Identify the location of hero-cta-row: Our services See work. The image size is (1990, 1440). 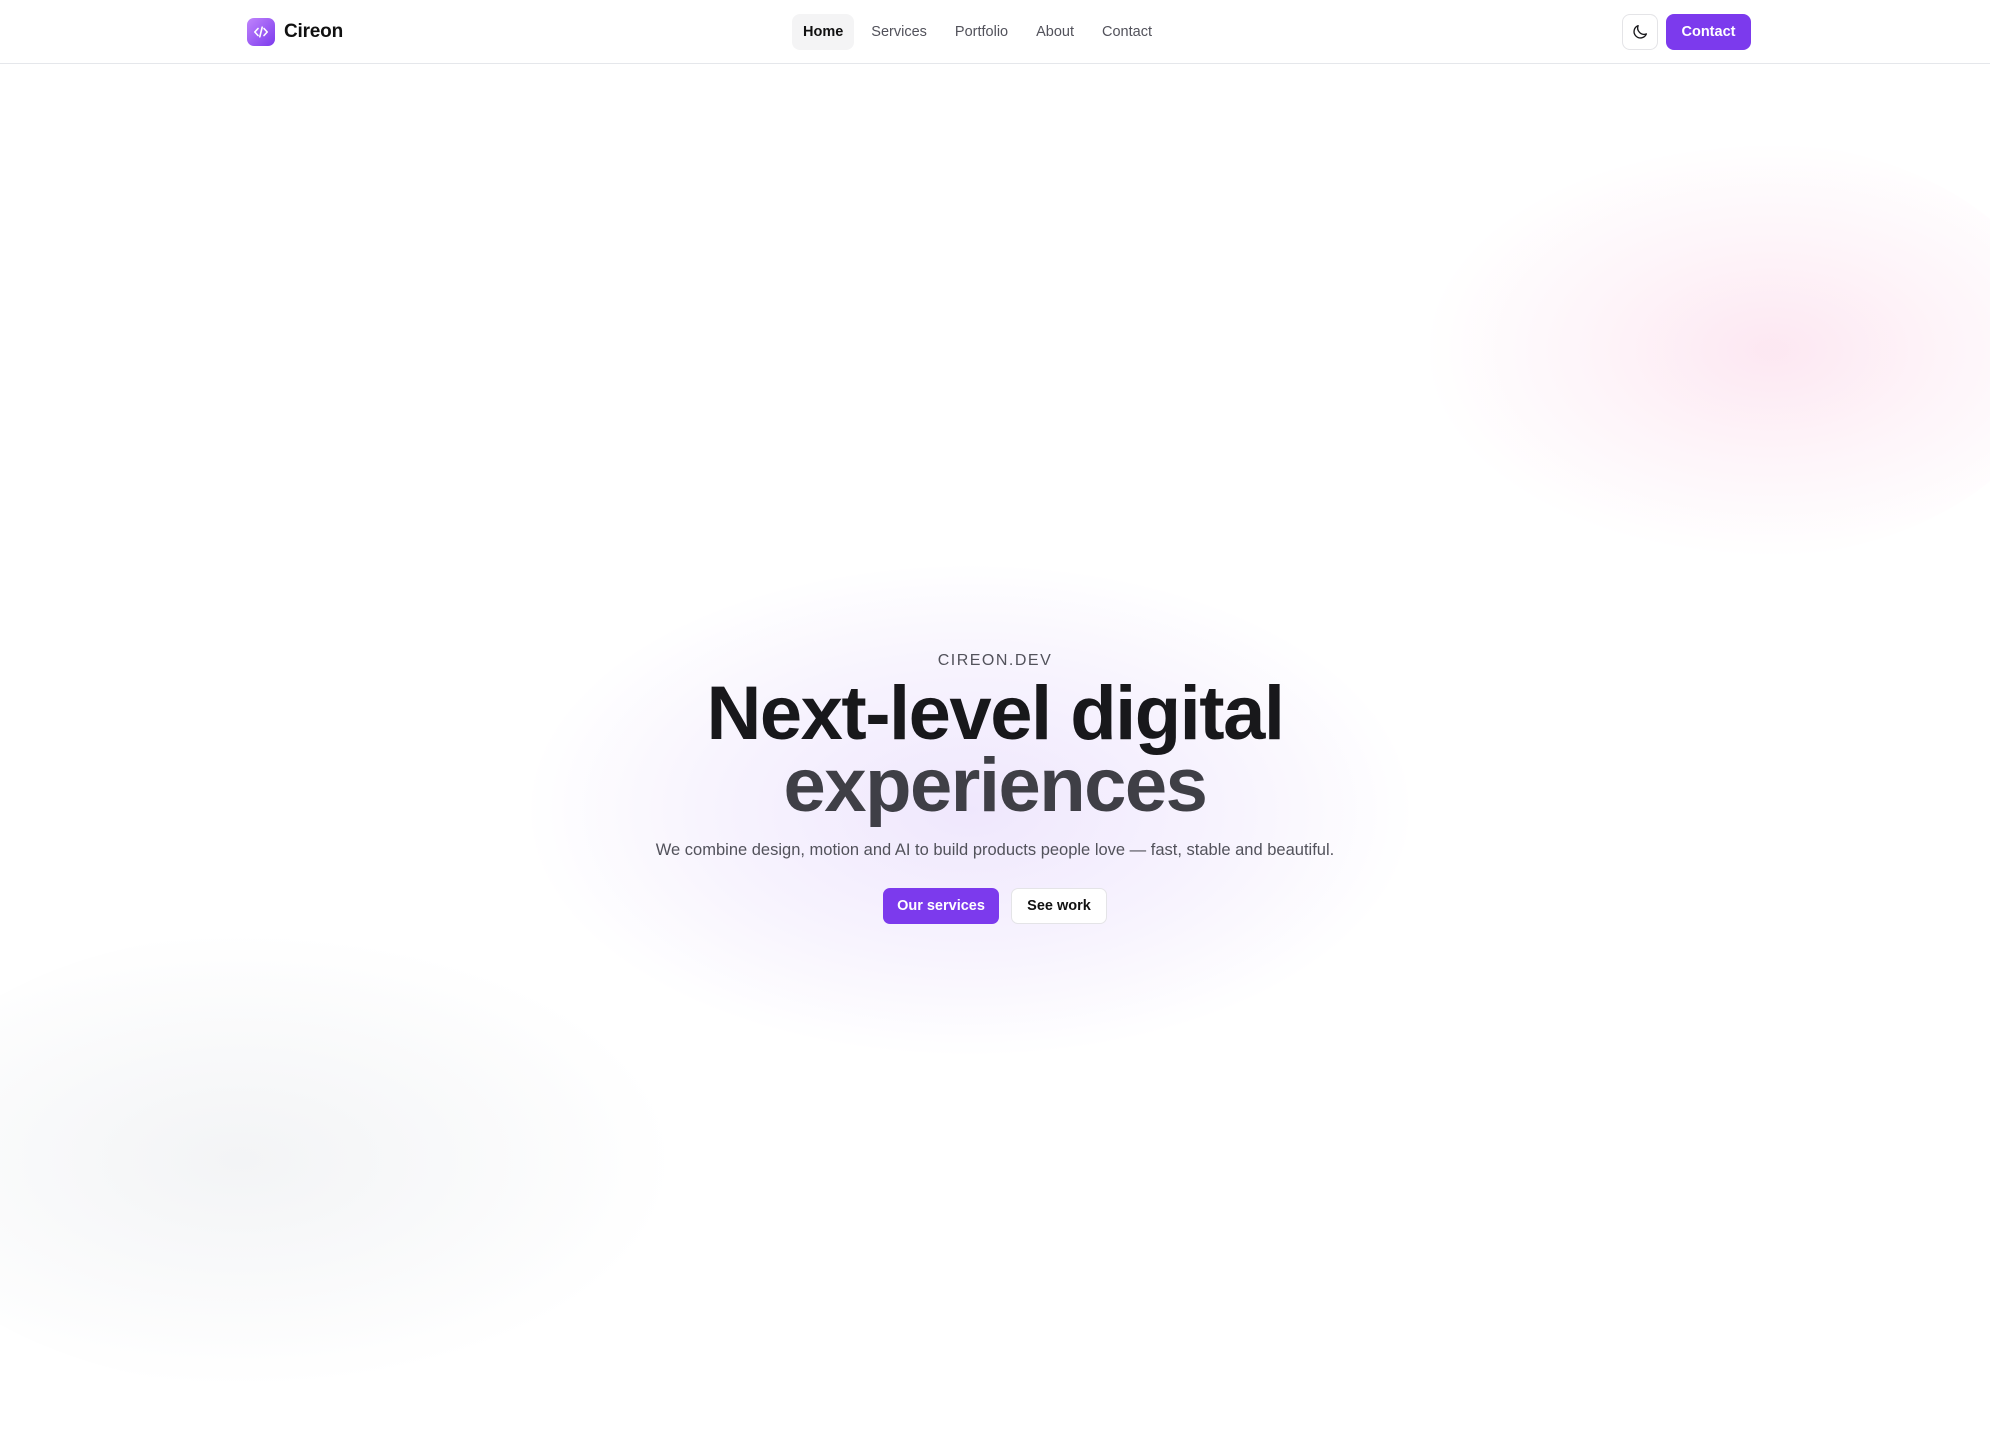
(995, 906).